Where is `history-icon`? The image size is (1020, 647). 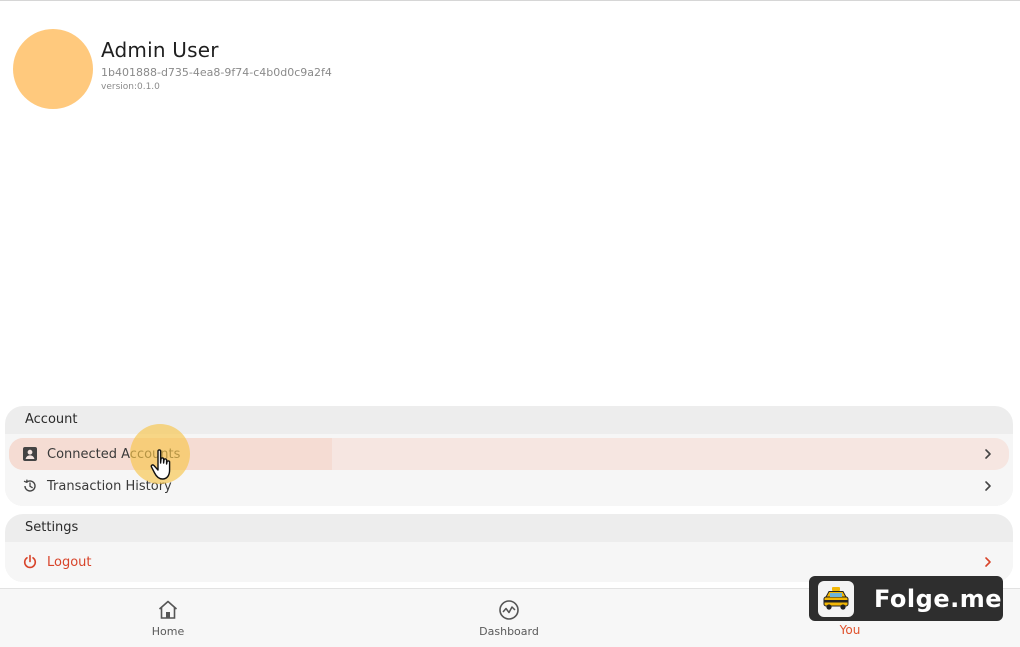
history-icon is located at coordinates (30, 486).